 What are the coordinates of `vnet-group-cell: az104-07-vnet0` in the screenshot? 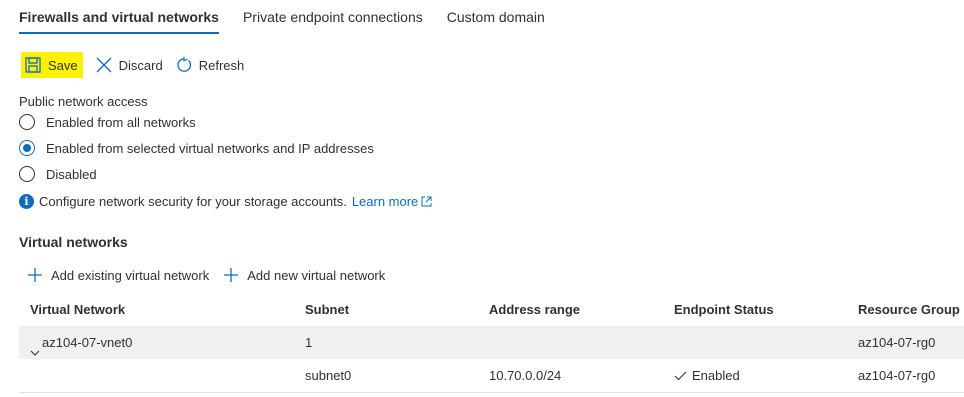 It's located at (81, 342).